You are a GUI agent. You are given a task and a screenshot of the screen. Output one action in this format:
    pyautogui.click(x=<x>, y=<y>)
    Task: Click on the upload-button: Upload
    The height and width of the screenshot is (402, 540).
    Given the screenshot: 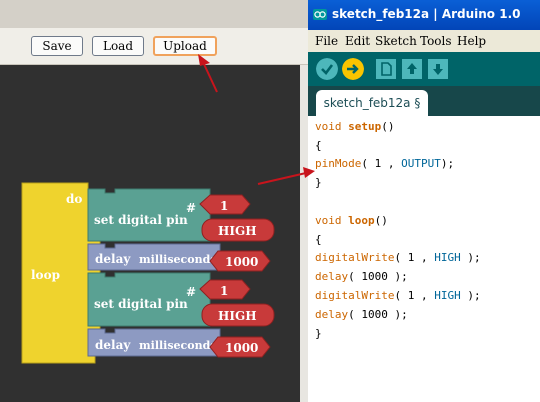 What is the action you would take?
    pyautogui.click(x=185, y=46)
    